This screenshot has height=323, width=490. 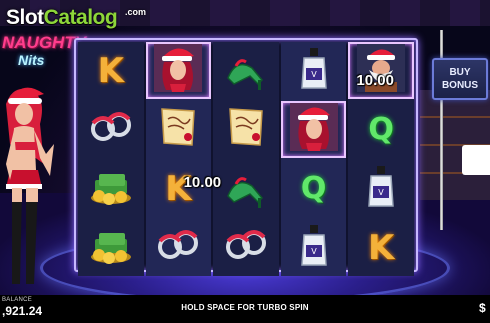 I want to click on game-logo: NAUGHTY Nits, so click(x=43, y=51).